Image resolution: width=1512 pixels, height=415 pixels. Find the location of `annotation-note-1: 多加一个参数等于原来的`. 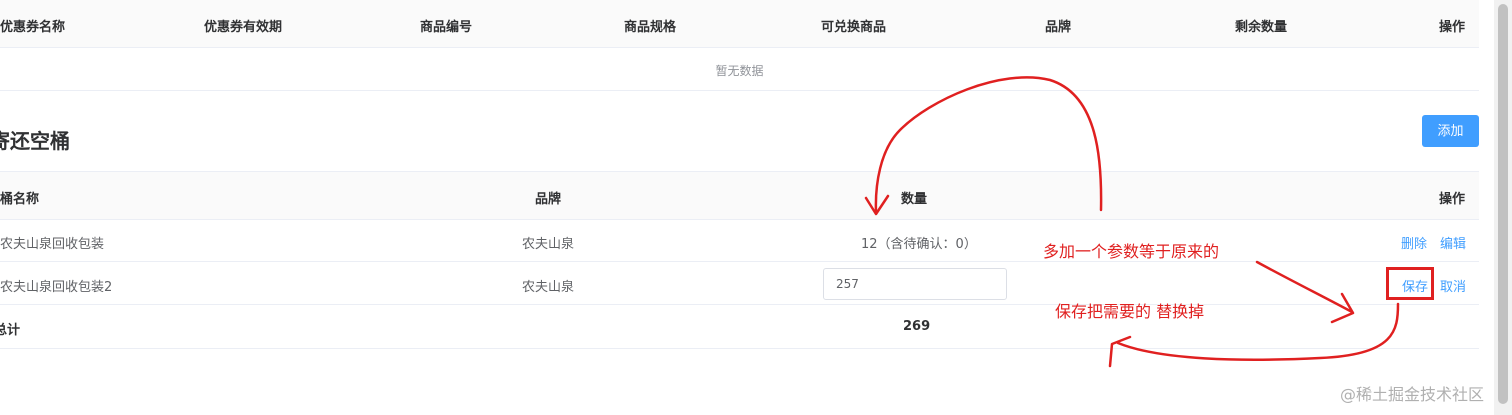

annotation-note-1: 多加一个参数等于原来的 is located at coordinates (1131, 251).